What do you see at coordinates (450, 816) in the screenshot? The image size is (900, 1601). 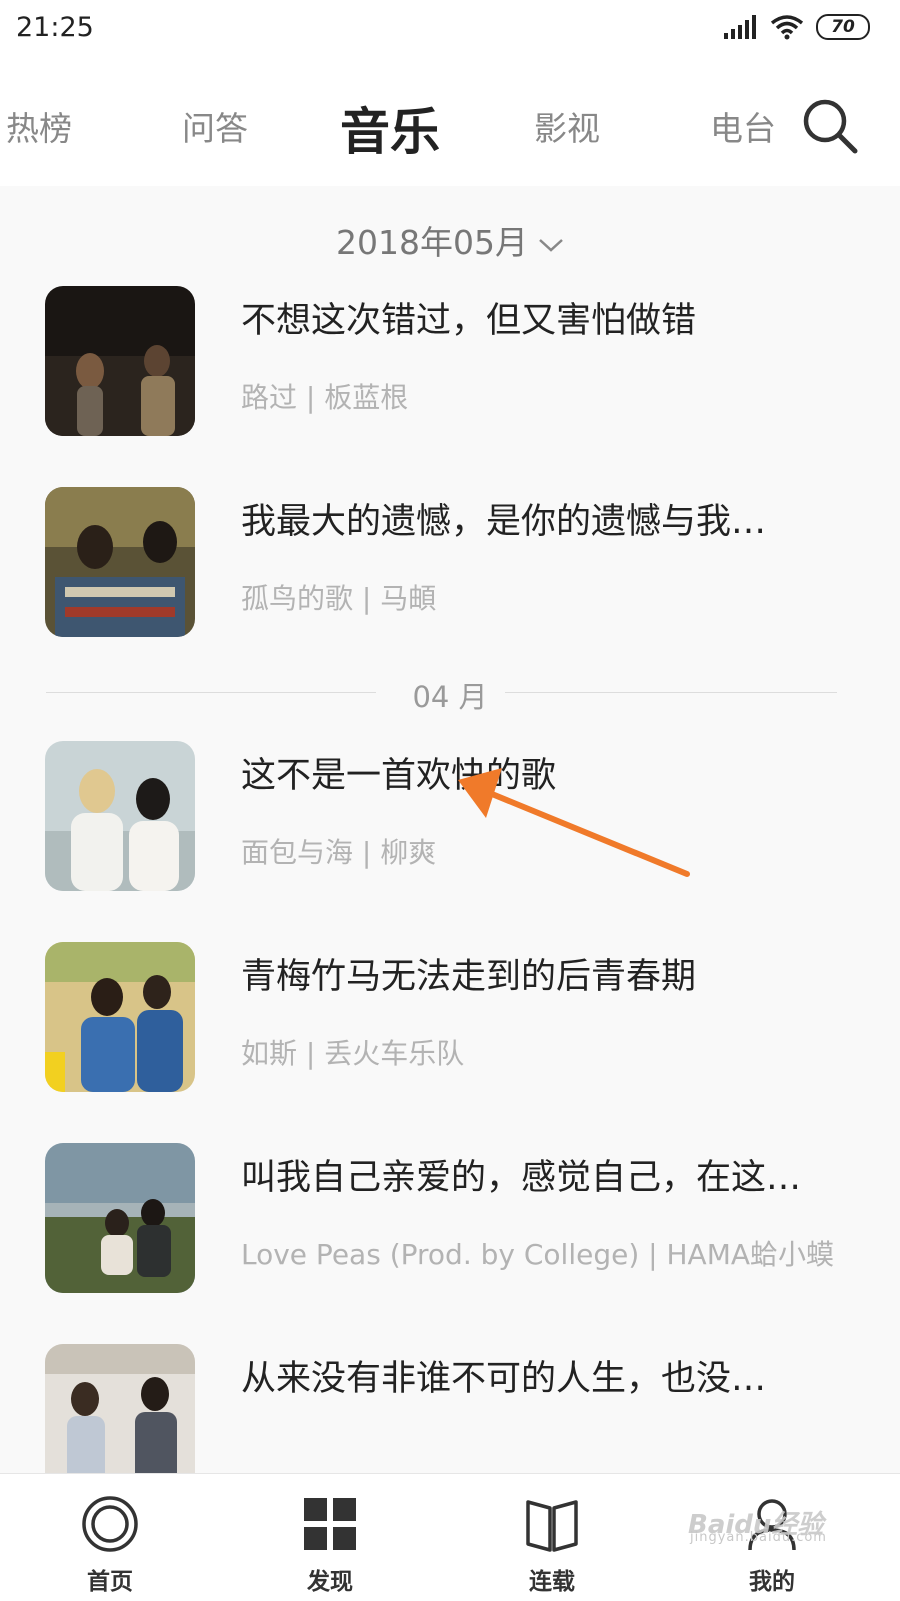 I see `list-item: 这不是一首欢快的歌 面包与海 | 柳爽` at bounding box center [450, 816].